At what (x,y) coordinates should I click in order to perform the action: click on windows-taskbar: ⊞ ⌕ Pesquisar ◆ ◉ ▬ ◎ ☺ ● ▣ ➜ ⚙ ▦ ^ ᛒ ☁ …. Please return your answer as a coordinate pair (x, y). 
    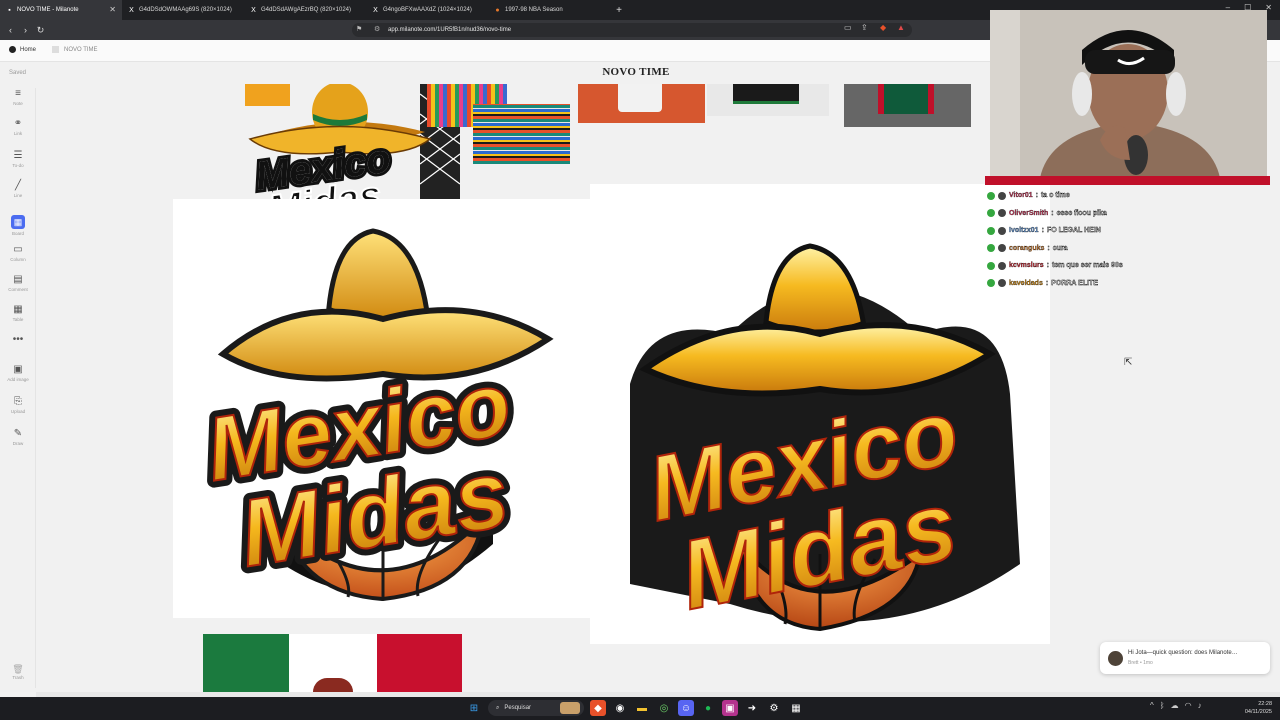
    Looking at the image, I should click on (640, 708).